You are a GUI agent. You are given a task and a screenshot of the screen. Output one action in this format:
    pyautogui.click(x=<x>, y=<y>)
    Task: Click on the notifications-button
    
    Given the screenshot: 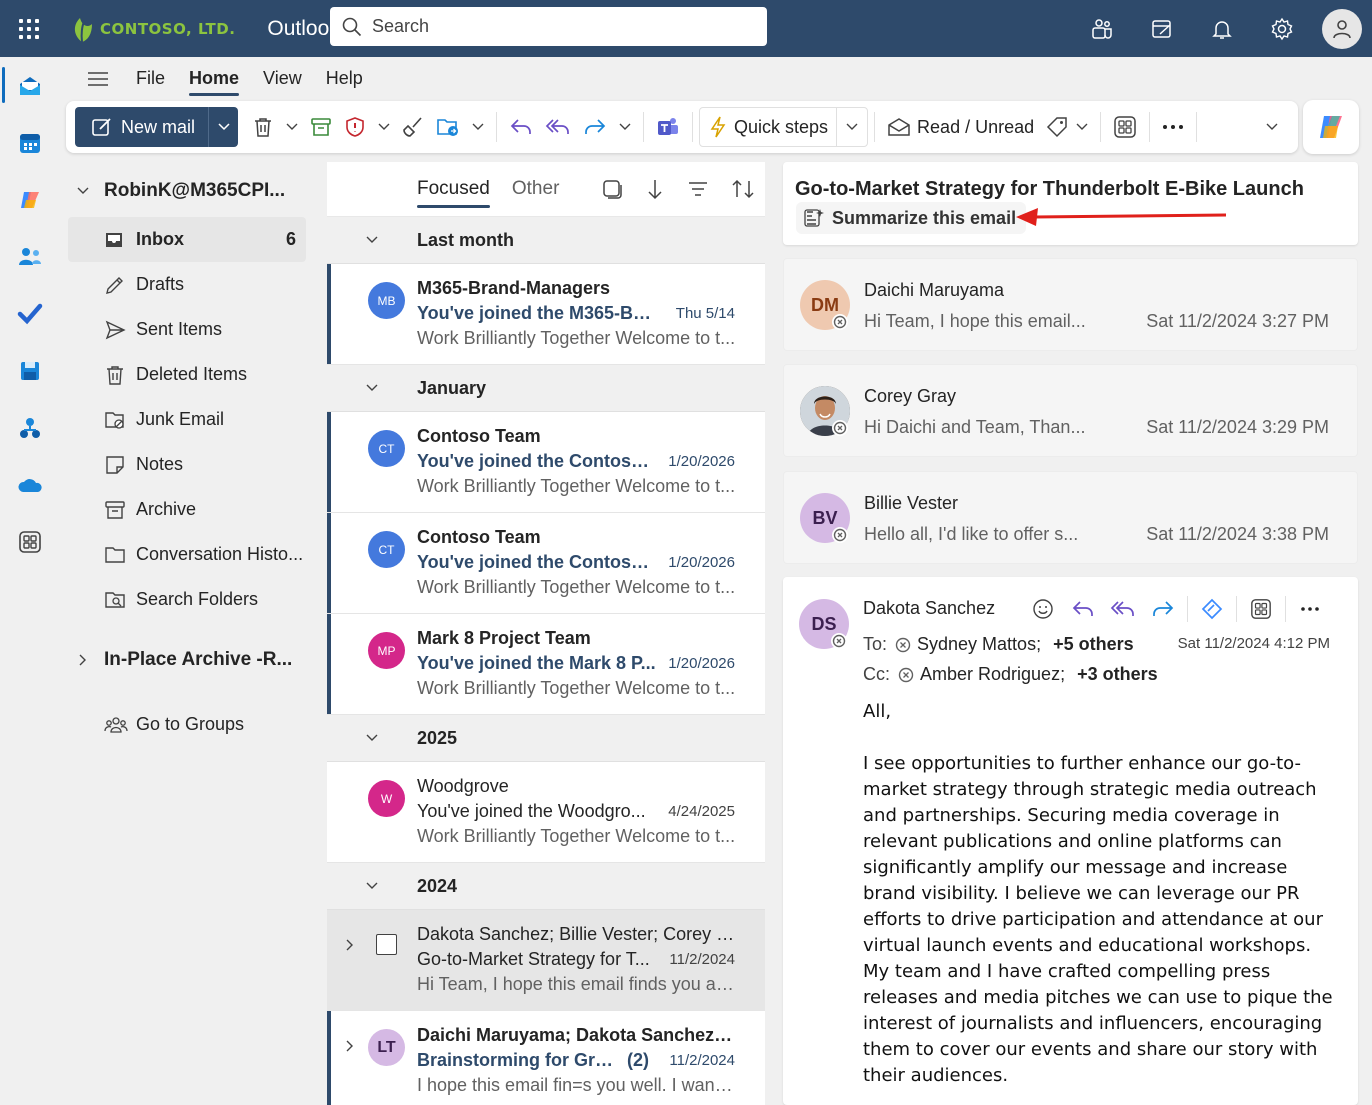 What is the action you would take?
    pyautogui.click(x=1222, y=28)
    